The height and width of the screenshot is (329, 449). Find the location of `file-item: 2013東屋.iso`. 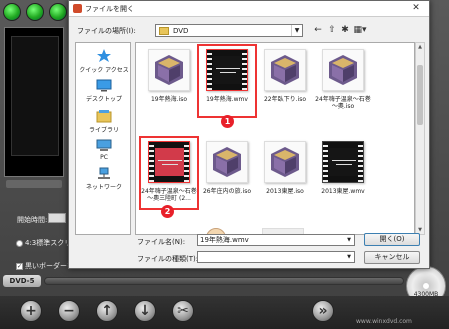

file-item: 2013東屋.iso is located at coordinates (285, 173).